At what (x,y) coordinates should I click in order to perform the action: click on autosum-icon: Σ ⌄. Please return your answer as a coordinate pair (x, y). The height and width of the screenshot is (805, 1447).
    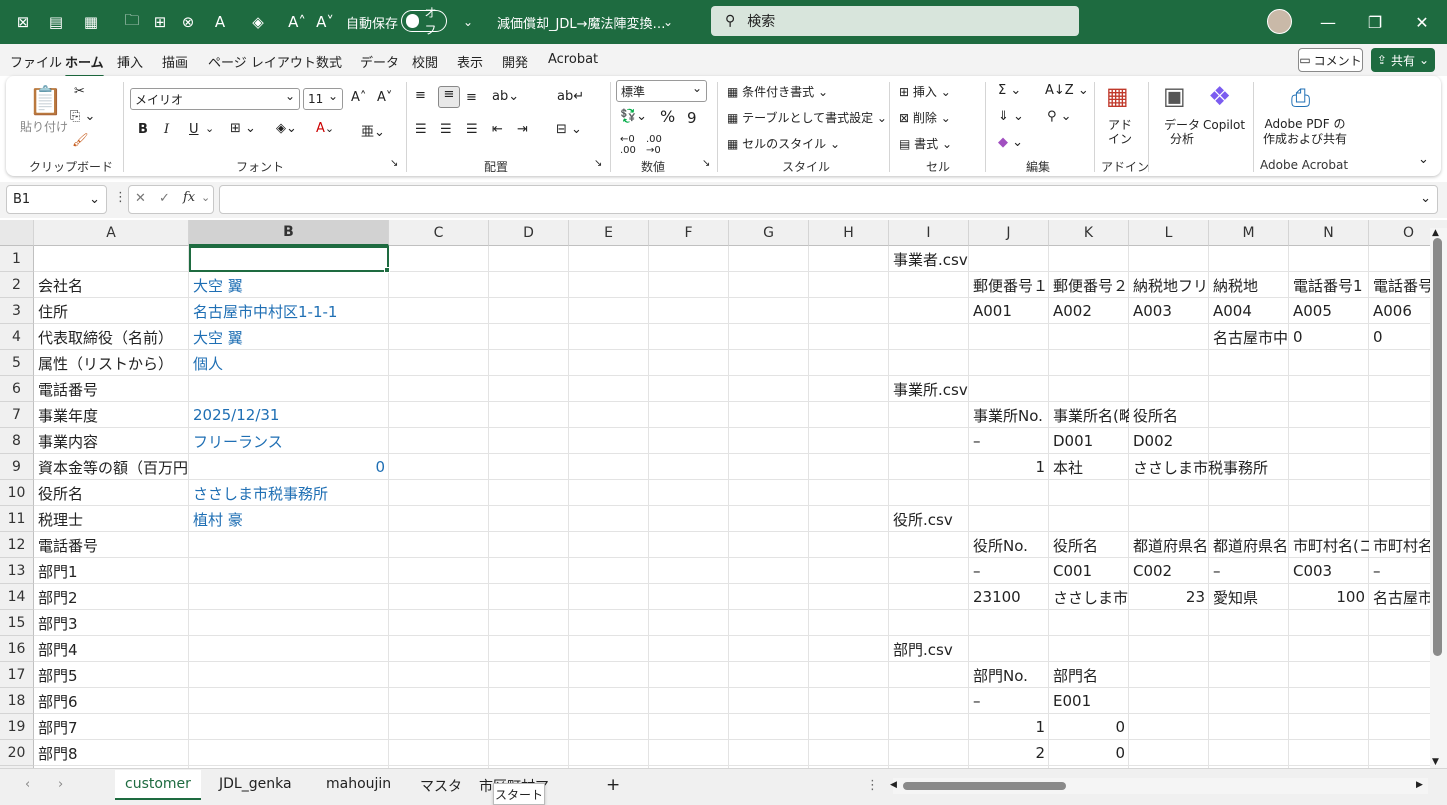
    Looking at the image, I should click on (1009, 90).